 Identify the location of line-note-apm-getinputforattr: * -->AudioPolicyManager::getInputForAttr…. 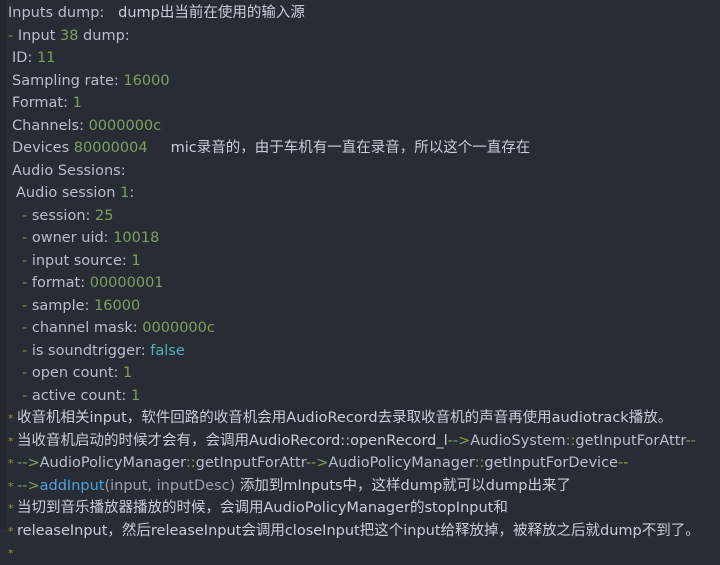
(360, 463).